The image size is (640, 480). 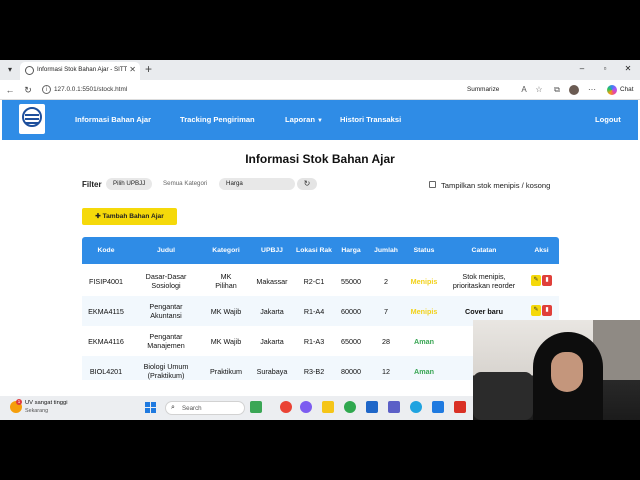 I want to click on windows-taskbar: 1 UV sangat tinggi Sekarang ⌕ Search, so click(x=236, y=408).